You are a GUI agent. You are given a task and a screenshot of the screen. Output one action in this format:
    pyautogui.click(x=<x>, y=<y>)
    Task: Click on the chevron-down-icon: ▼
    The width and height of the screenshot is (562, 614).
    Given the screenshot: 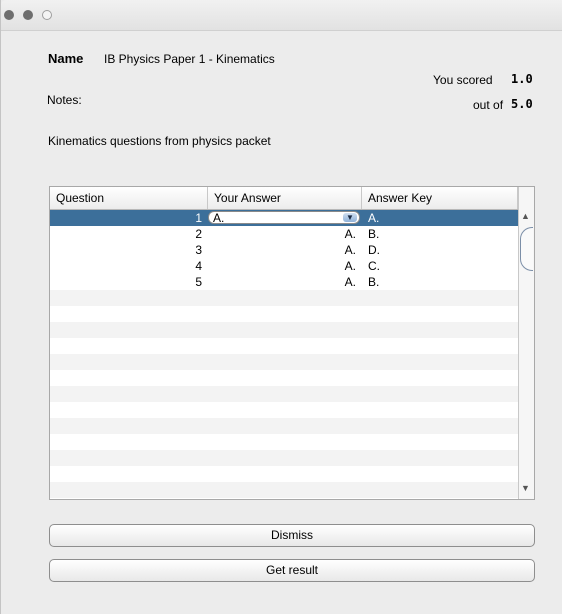 What is the action you would take?
    pyautogui.click(x=350, y=217)
    